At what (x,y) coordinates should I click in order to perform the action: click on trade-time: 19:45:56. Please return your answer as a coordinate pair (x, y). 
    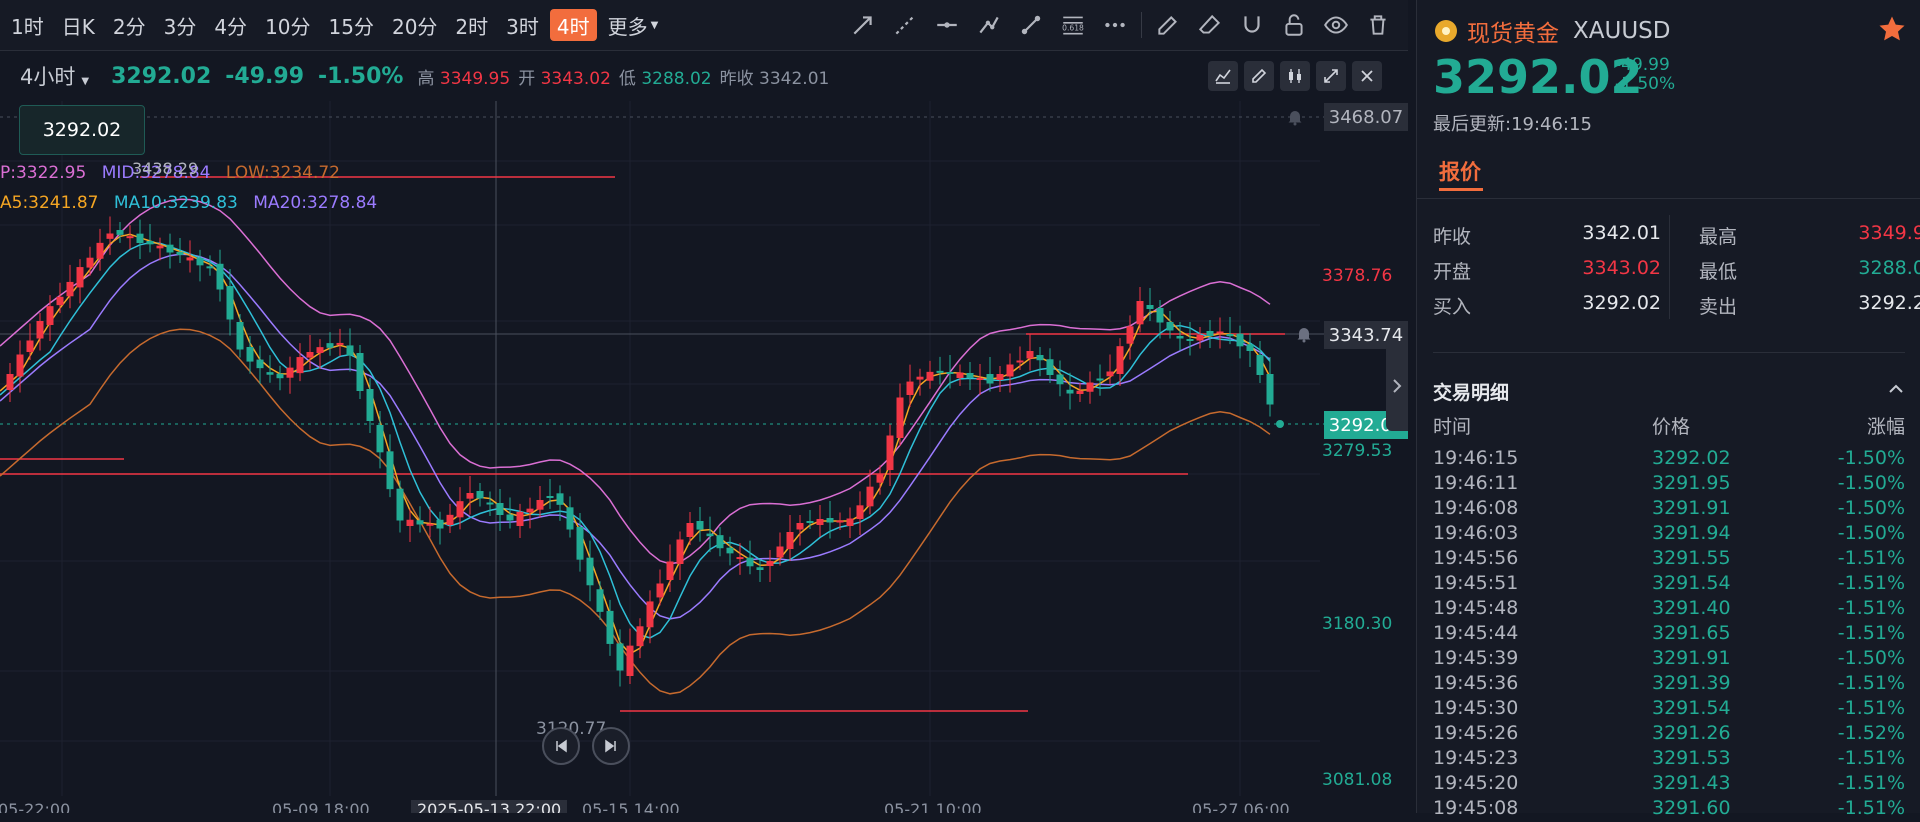
    Looking at the image, I should click on (1476, 558).